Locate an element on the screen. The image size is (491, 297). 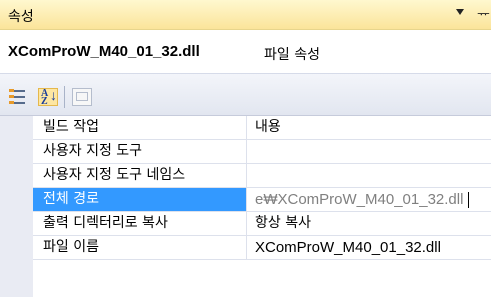
property-value: XComProW_M40_01_32.dll is located at coordinates (373, 247).